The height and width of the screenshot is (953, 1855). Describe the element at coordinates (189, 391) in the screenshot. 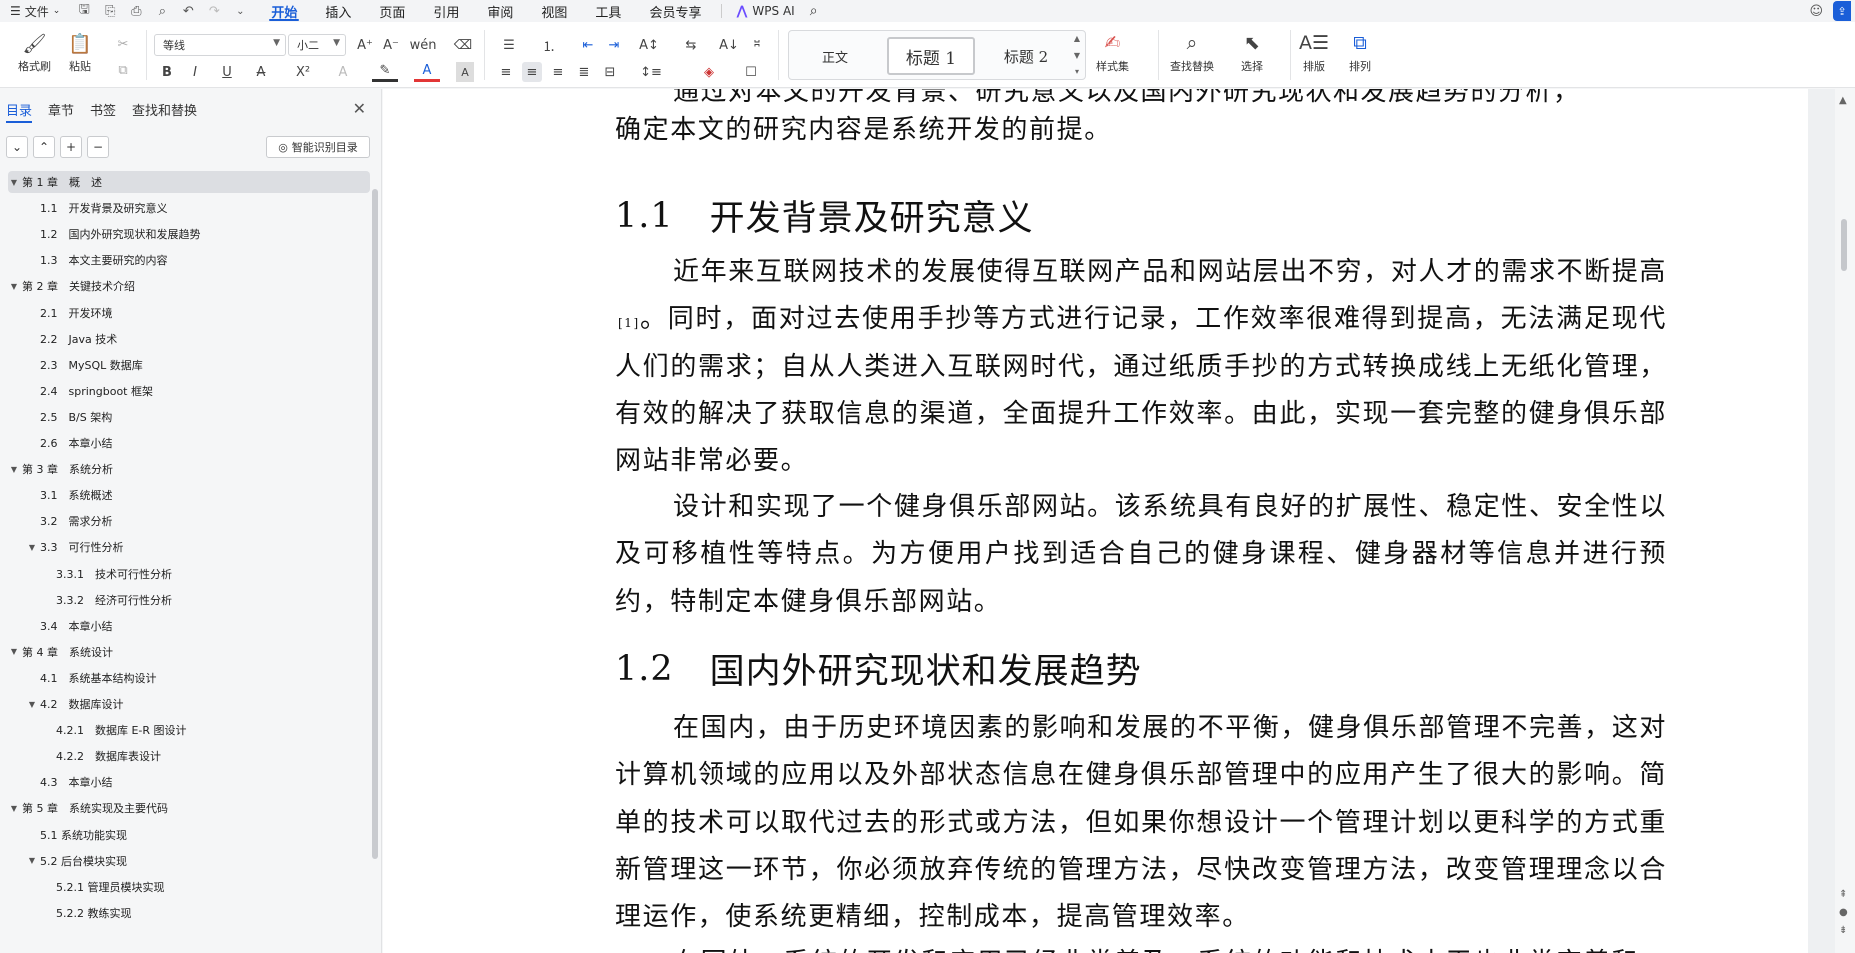

I see `toc-item: 2.4 springboot 框架` at that location.